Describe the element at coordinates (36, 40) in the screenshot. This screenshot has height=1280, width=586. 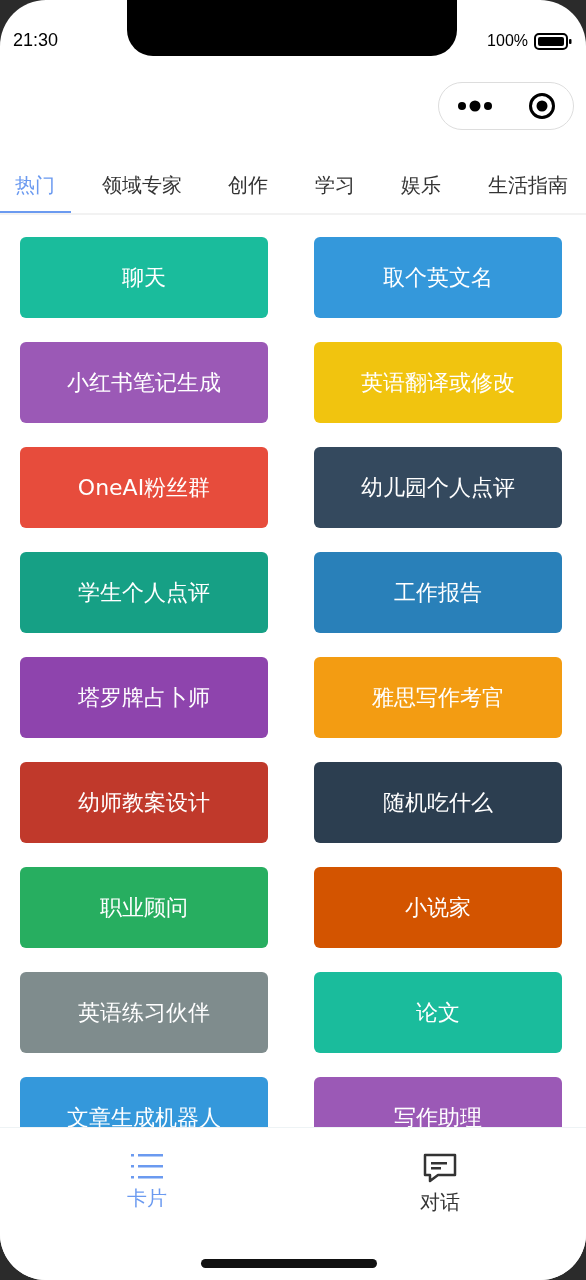
I see `status-time: 21:30` at that location.